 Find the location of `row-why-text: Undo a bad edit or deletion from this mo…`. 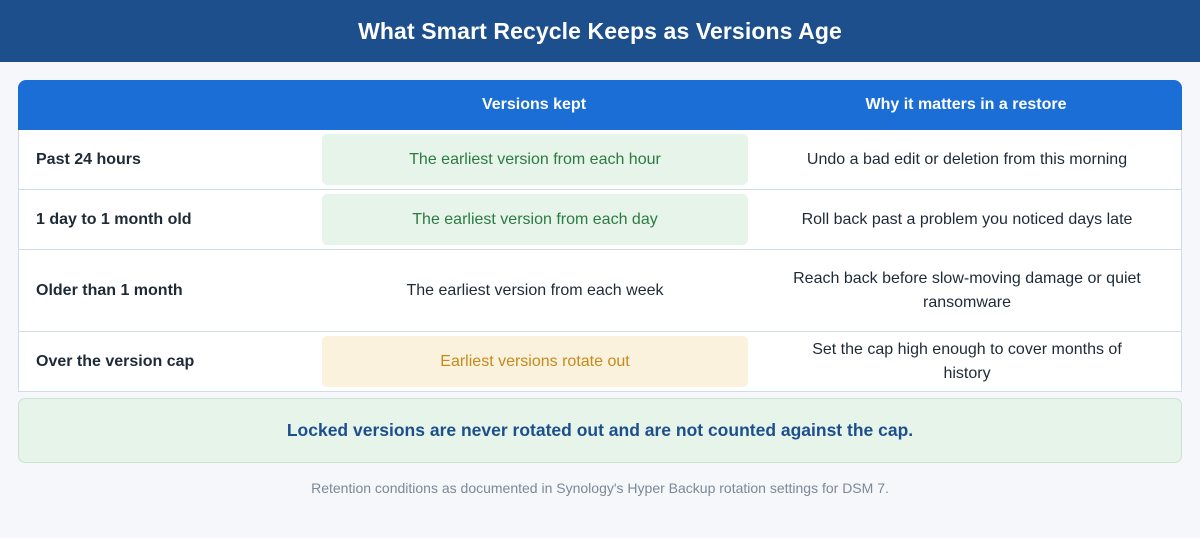

row-why-text: Undo a bad edit or deletion from this mo… is located at coordinates (967, 159).